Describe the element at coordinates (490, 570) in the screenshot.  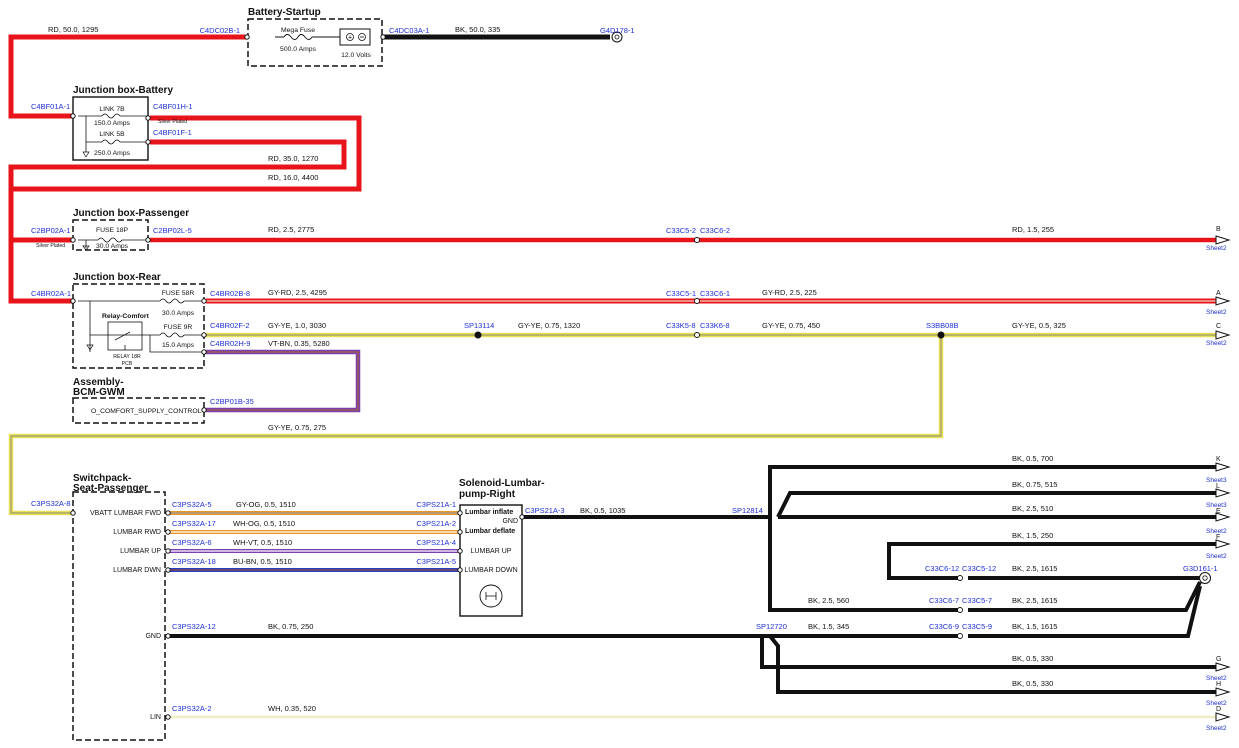
I see `sol-pin-down: LUMBAR DOWN` at that location.